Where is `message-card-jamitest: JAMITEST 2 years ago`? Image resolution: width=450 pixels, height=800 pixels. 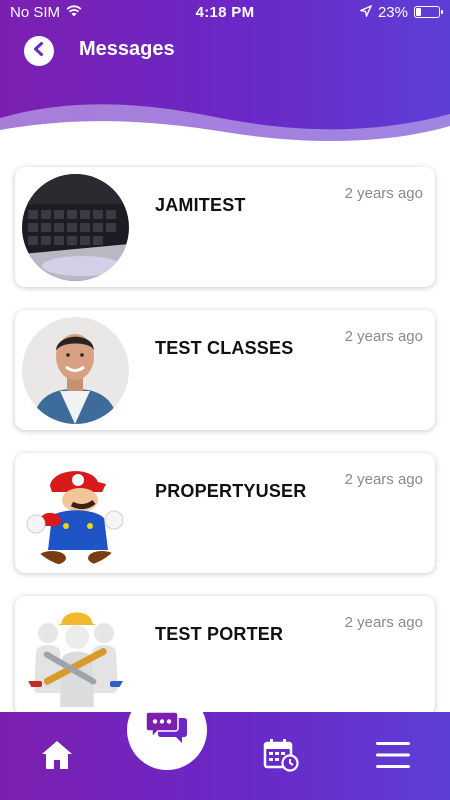
message-card-jamitest: JAMITEST 2 years ago is located at coordinates (225, 227).